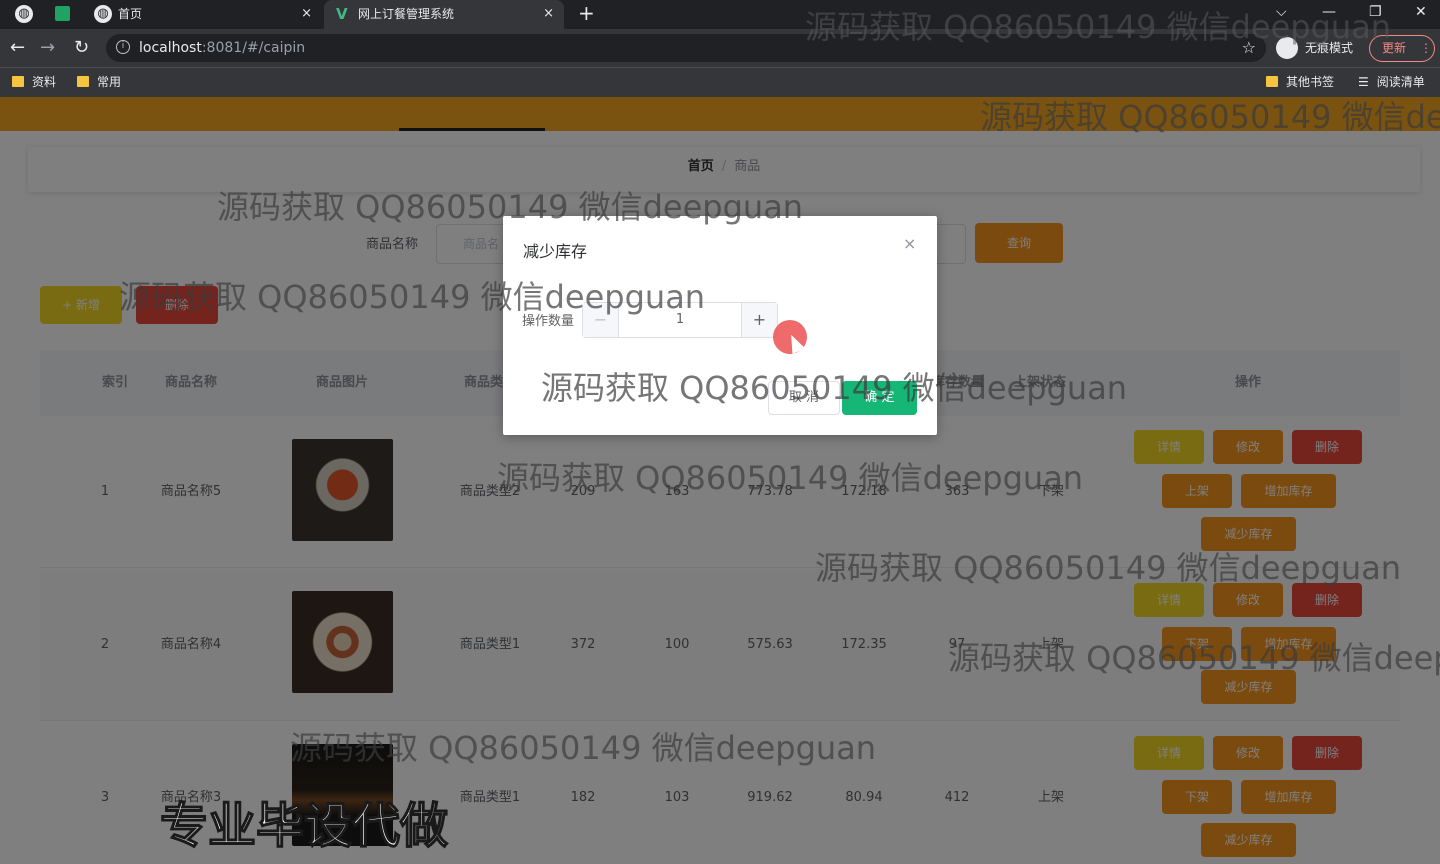  What do you see at coordinates (759, 320) in the screenshot?
I see `increment-button: +` at bounding box center [759, 320].